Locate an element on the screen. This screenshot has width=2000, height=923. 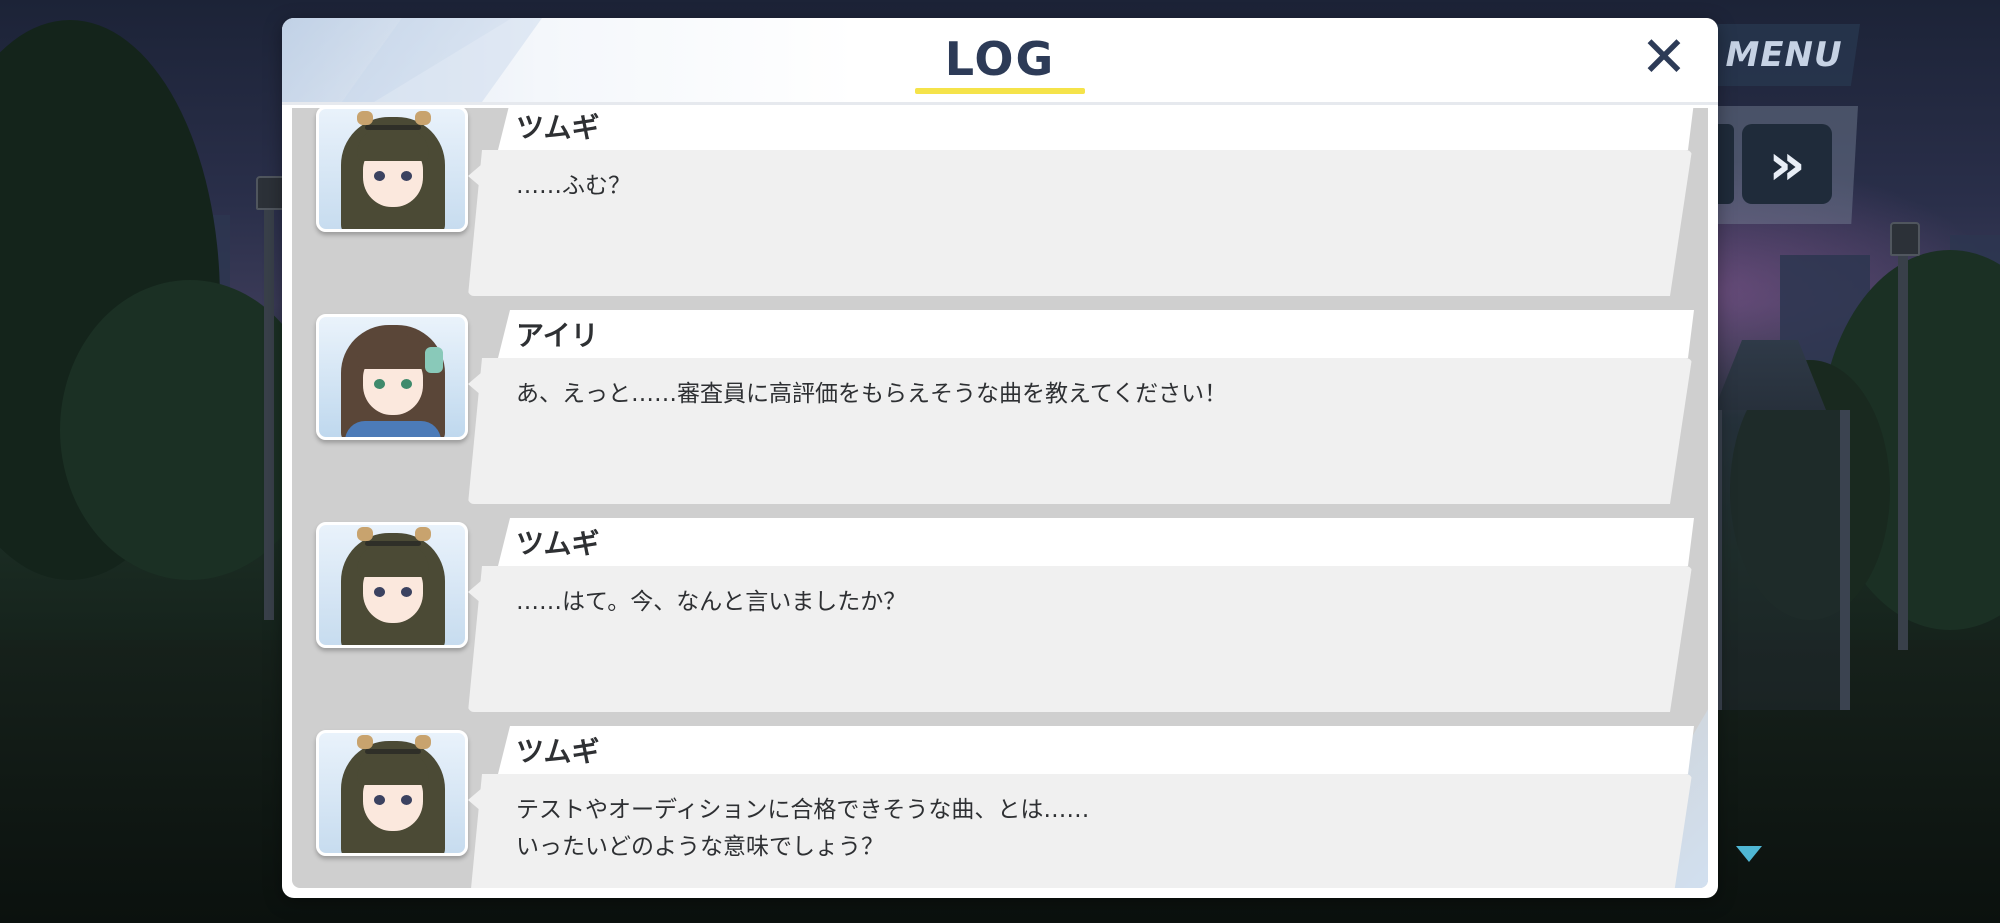
fast-forward-icon: » is located at coordinates (1787, 164).